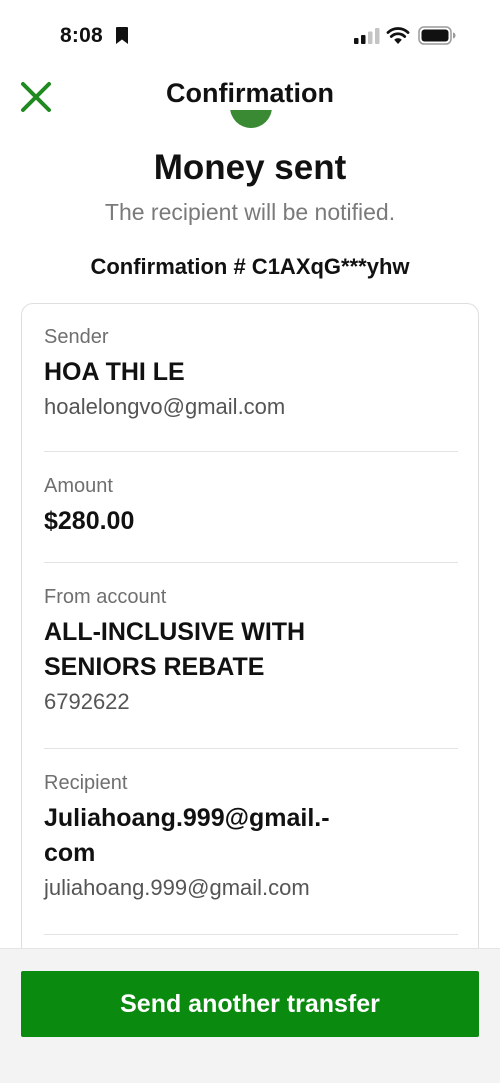 The height and width of the screenshot is (1083, 500). I want to click on status-bar: 8:08, so click(250, 38).